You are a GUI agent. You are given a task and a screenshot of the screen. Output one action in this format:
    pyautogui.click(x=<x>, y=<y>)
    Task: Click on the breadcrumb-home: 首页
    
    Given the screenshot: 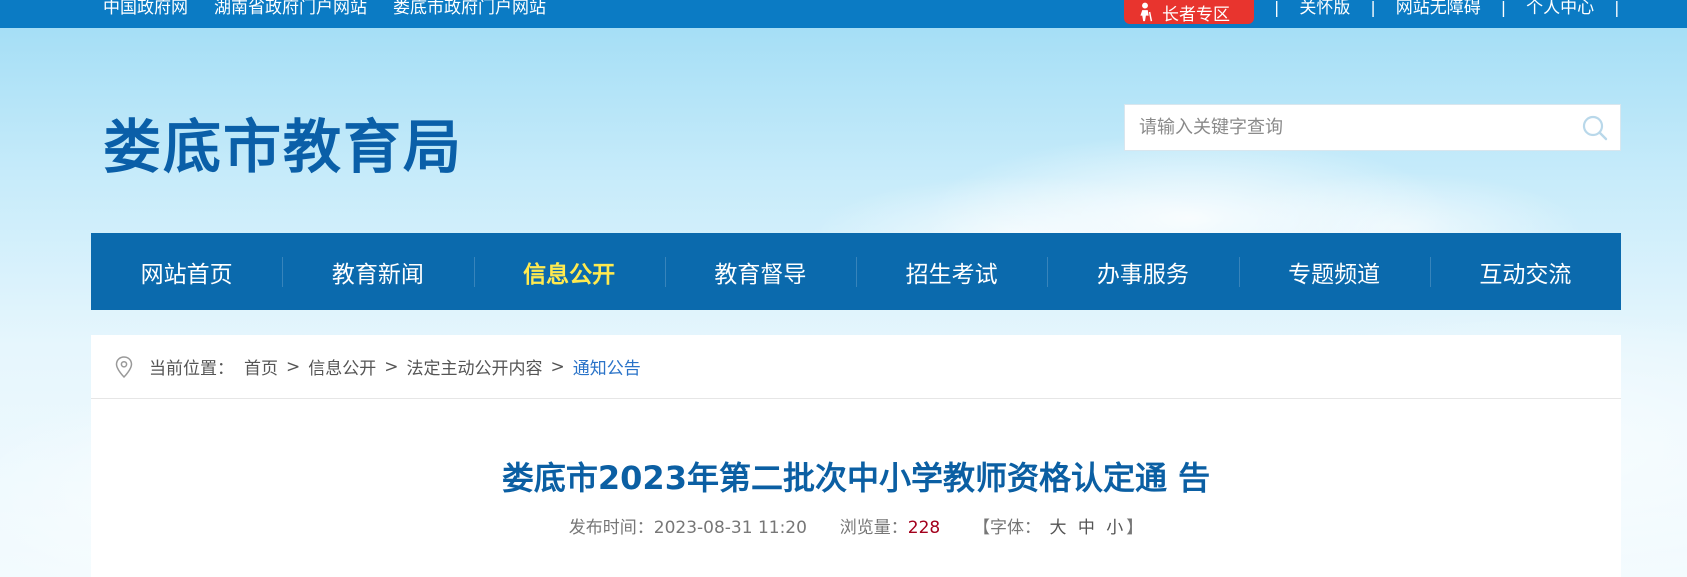 What is the action you would take?
    pyautogui.click(x=261, y=366)
    